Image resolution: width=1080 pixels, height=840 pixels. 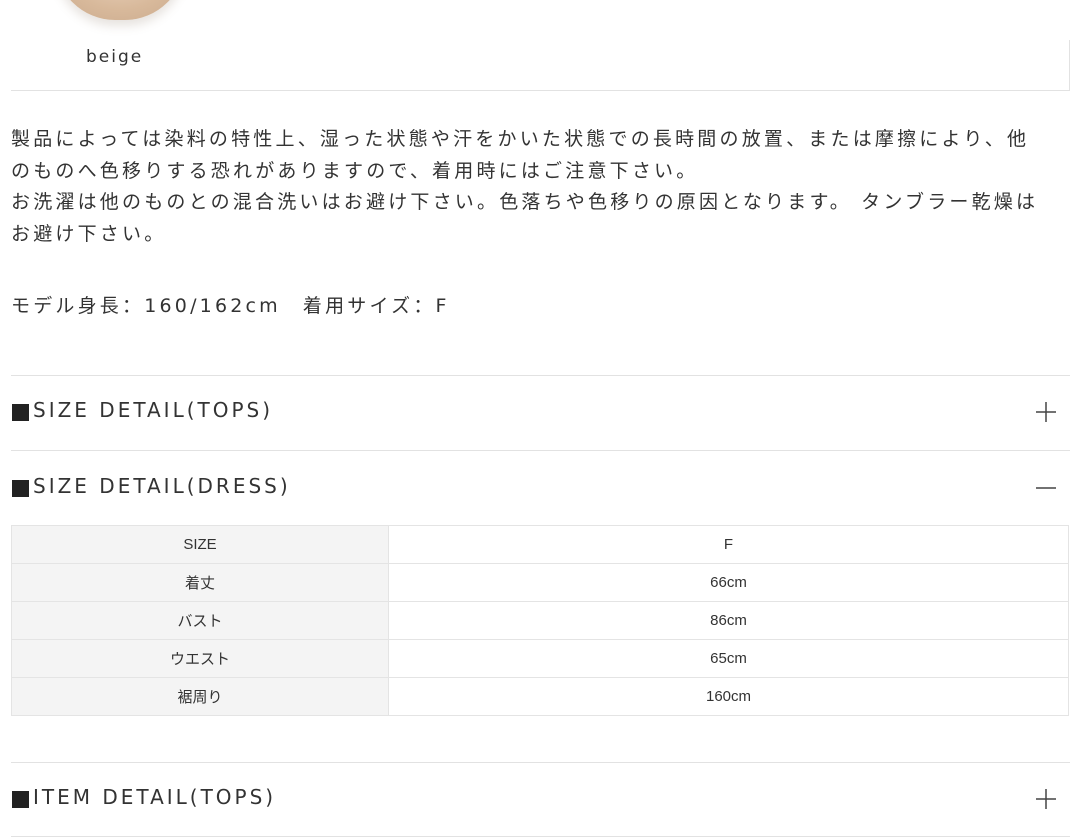 What do you see at coordinates (1046, 488) in the screenshot?
I see `minus-icon` at bounding box center [1046, 488].